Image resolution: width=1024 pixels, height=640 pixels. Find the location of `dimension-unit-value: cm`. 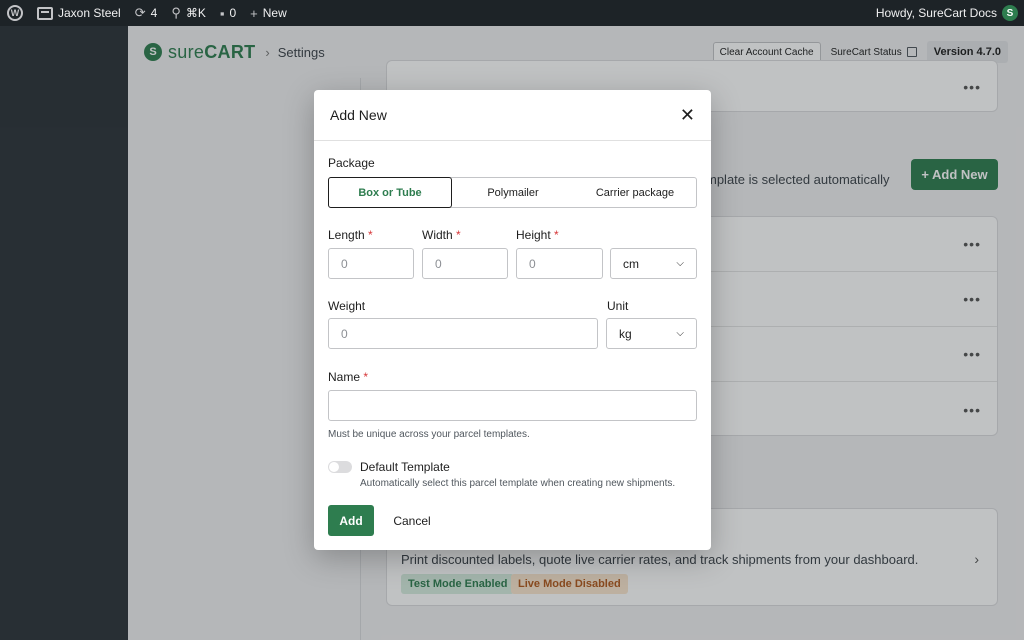

dimension-unit-value: cm is located at coordinates (631, 263).